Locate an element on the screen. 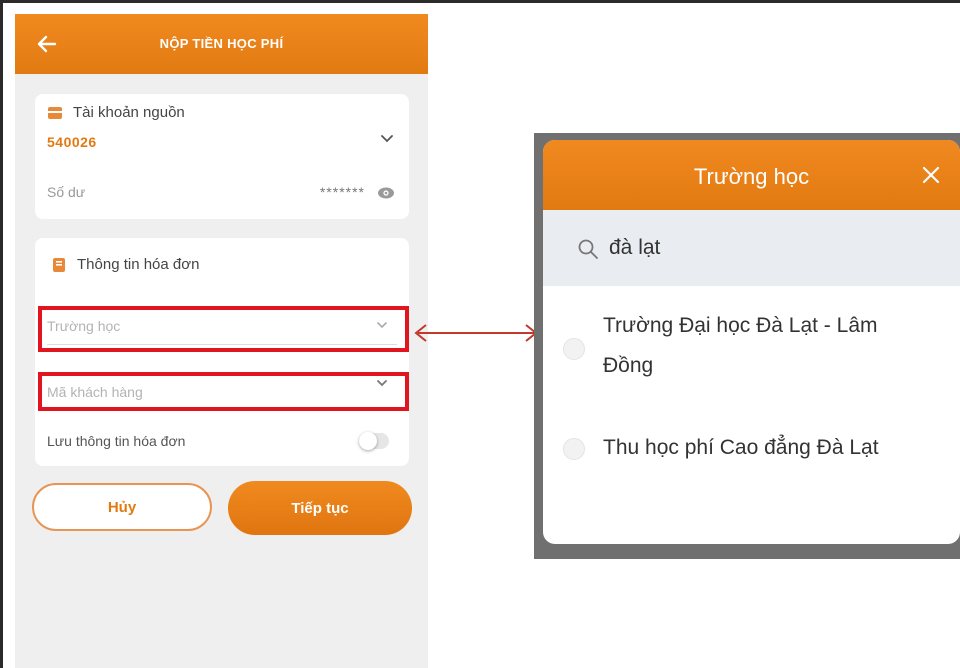 Image resolution: width=960 pixels, height=668 pixels. account-number: 540026 is located at coordinates (72, 142).